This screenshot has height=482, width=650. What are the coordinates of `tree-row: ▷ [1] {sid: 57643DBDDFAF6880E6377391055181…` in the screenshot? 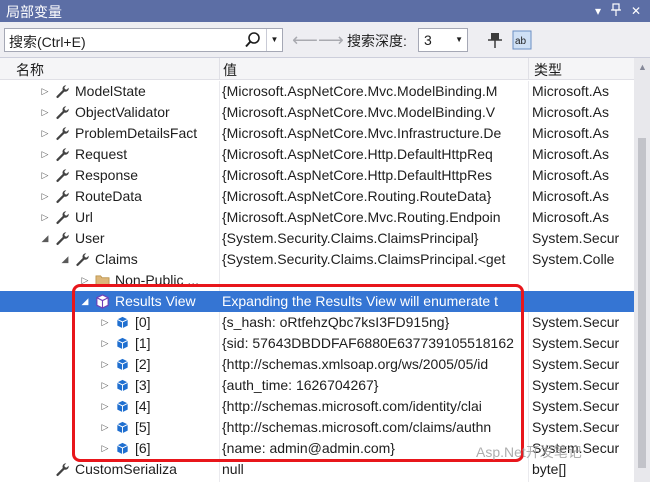 It's located at (317, 343).